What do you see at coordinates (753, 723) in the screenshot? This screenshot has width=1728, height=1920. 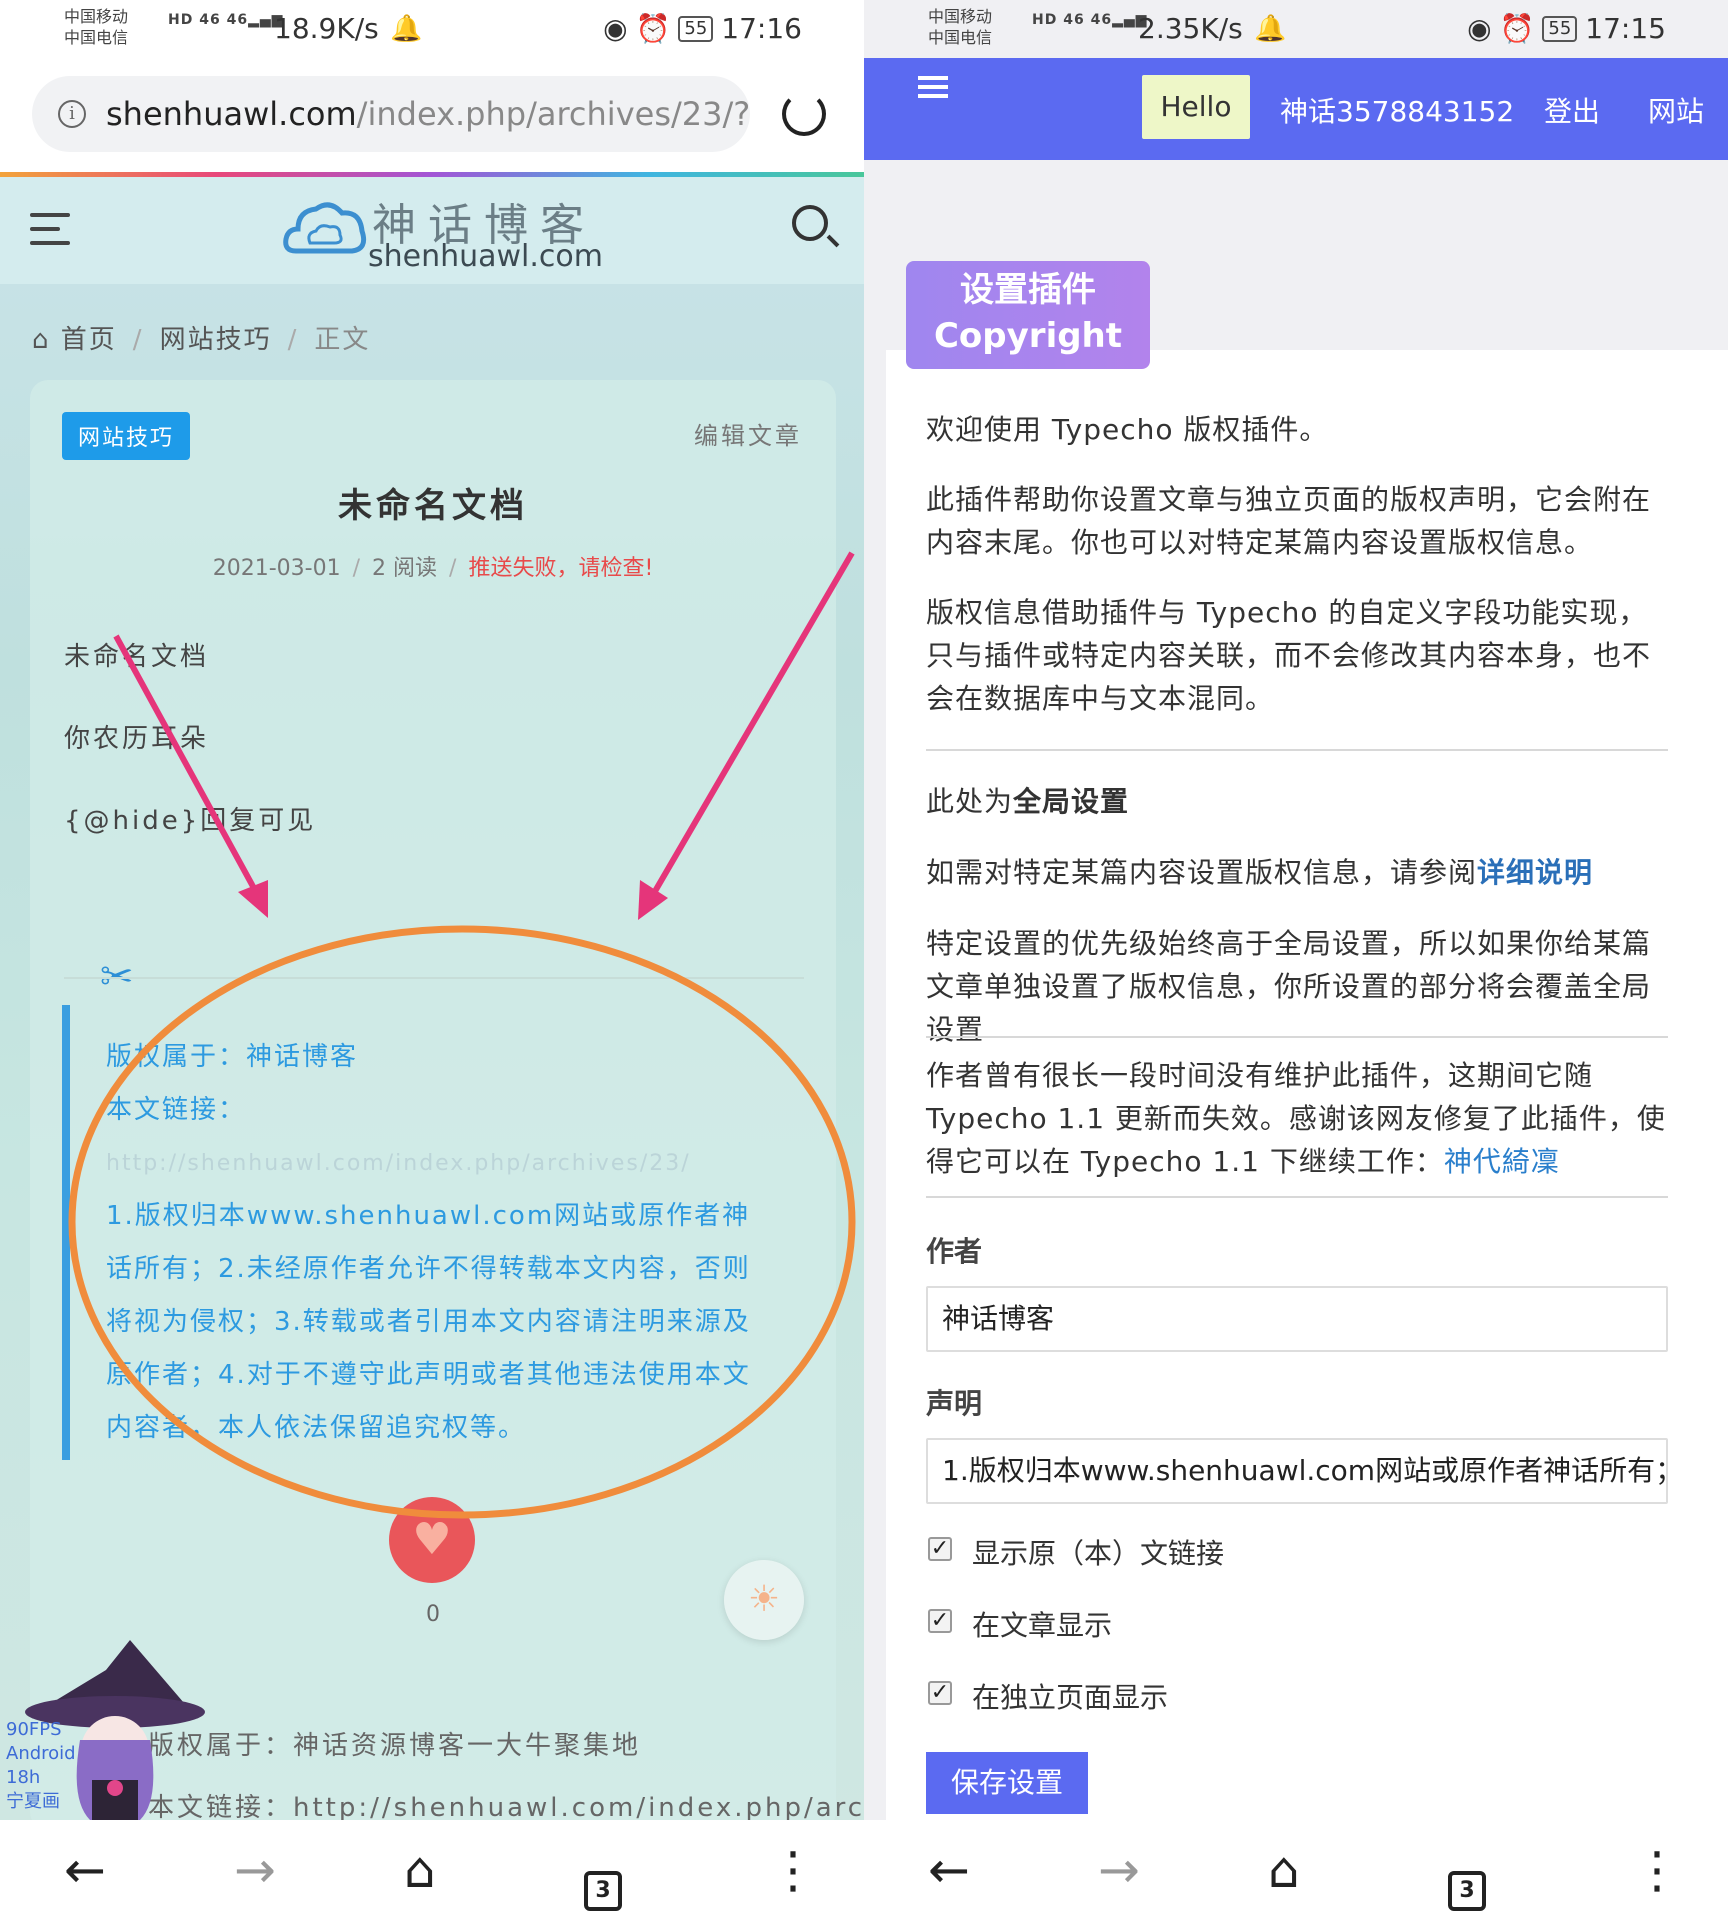 I see `annotation-arrow-right` at bounding box center [753, 723].